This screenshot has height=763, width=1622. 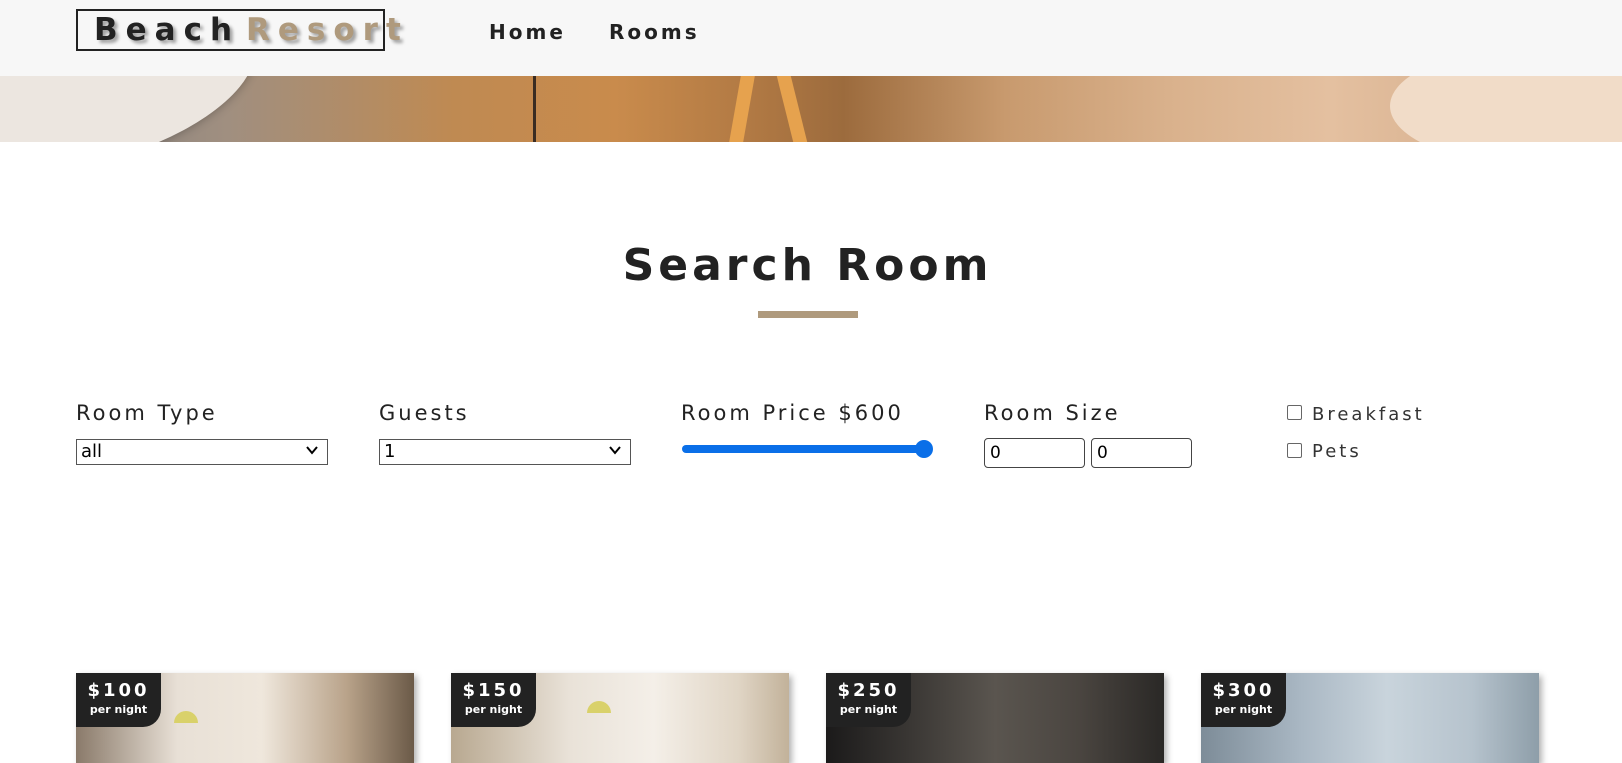 What do you see at coordinates (924, 449) in the screenshot?
I see `price-slider-thumb` at bounding box center [924, 449].